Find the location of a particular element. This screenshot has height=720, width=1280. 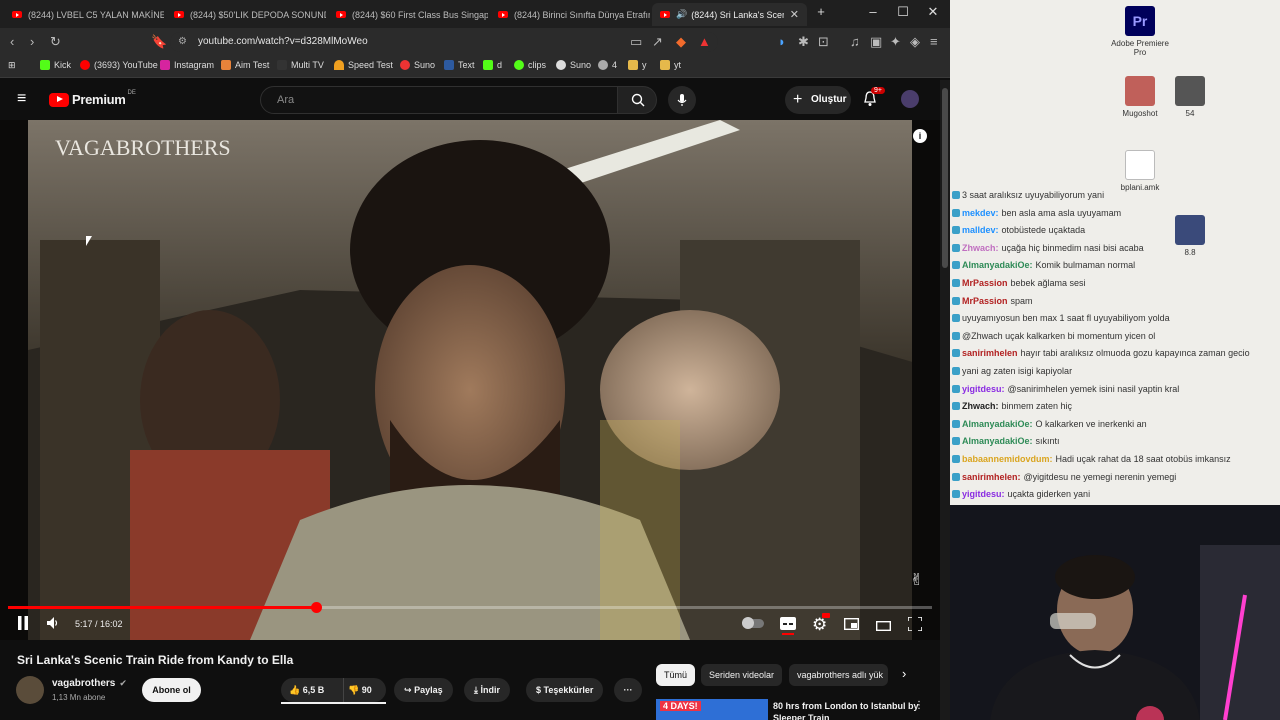

download-button: ⤓ İndir is located at coordinates (487, 690).